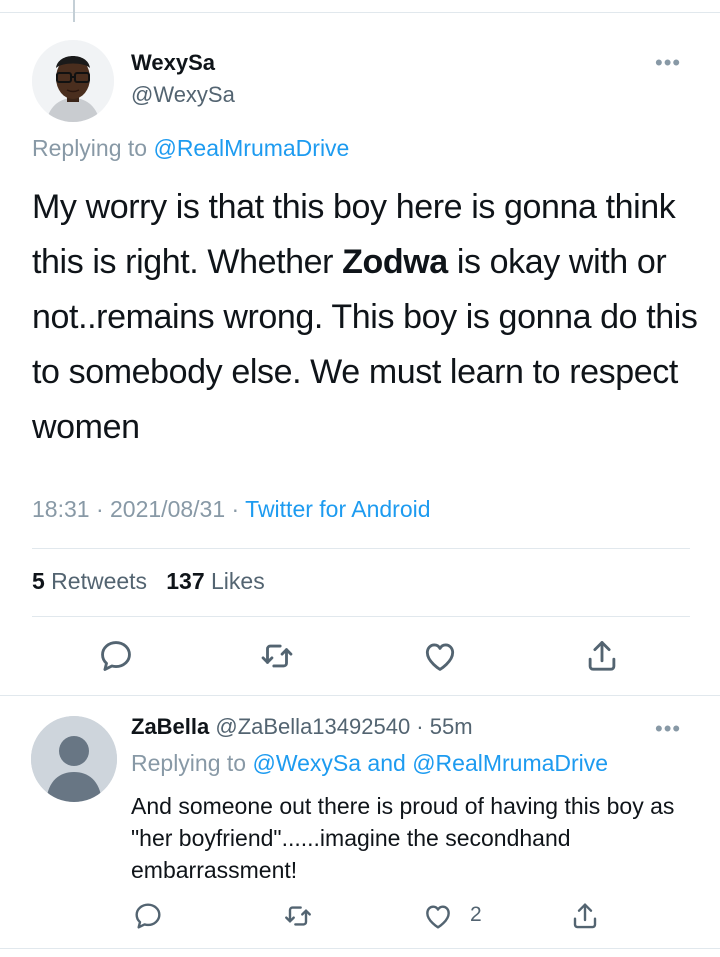  I want to click on reply-header: ZaBella @ZaBella13492540 · 55m, so click(302, 727).